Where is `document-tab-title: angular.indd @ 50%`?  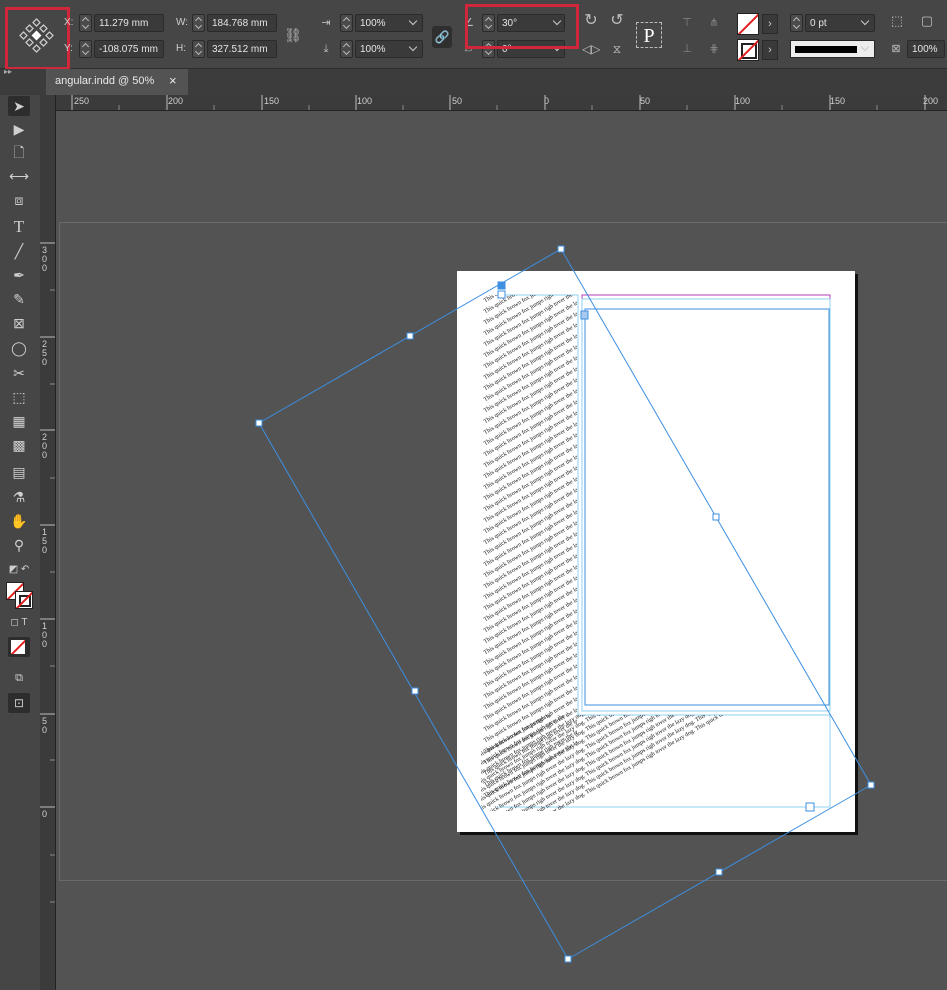 document-tab-title: angular.indd @ 50% is located at coordinates (105, 81).